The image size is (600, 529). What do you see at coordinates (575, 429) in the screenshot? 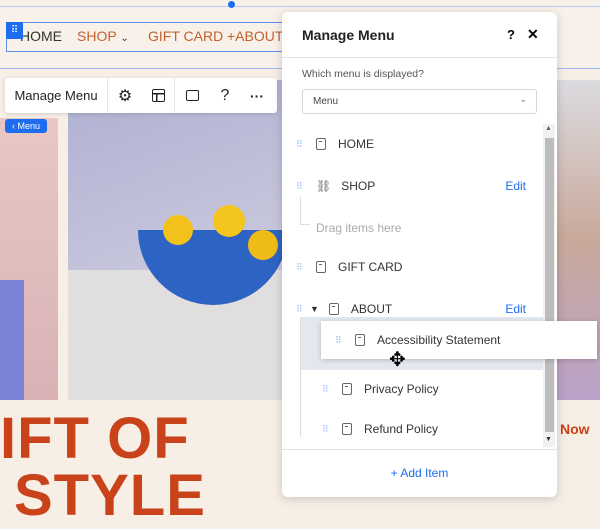
I see `shop-now-link: Now` at bounding box center [575, 429].